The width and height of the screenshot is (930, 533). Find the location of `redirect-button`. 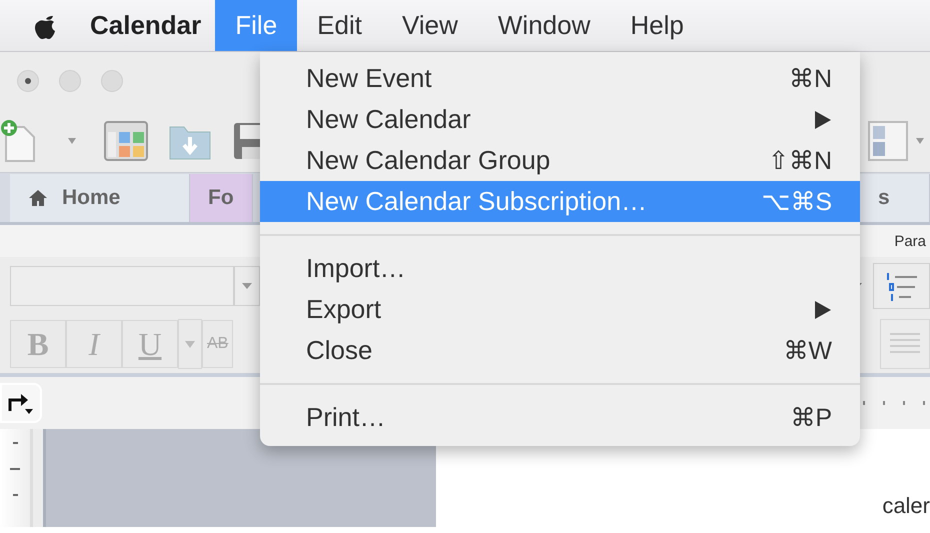

redirect-button is located at coordinates (21, 403).